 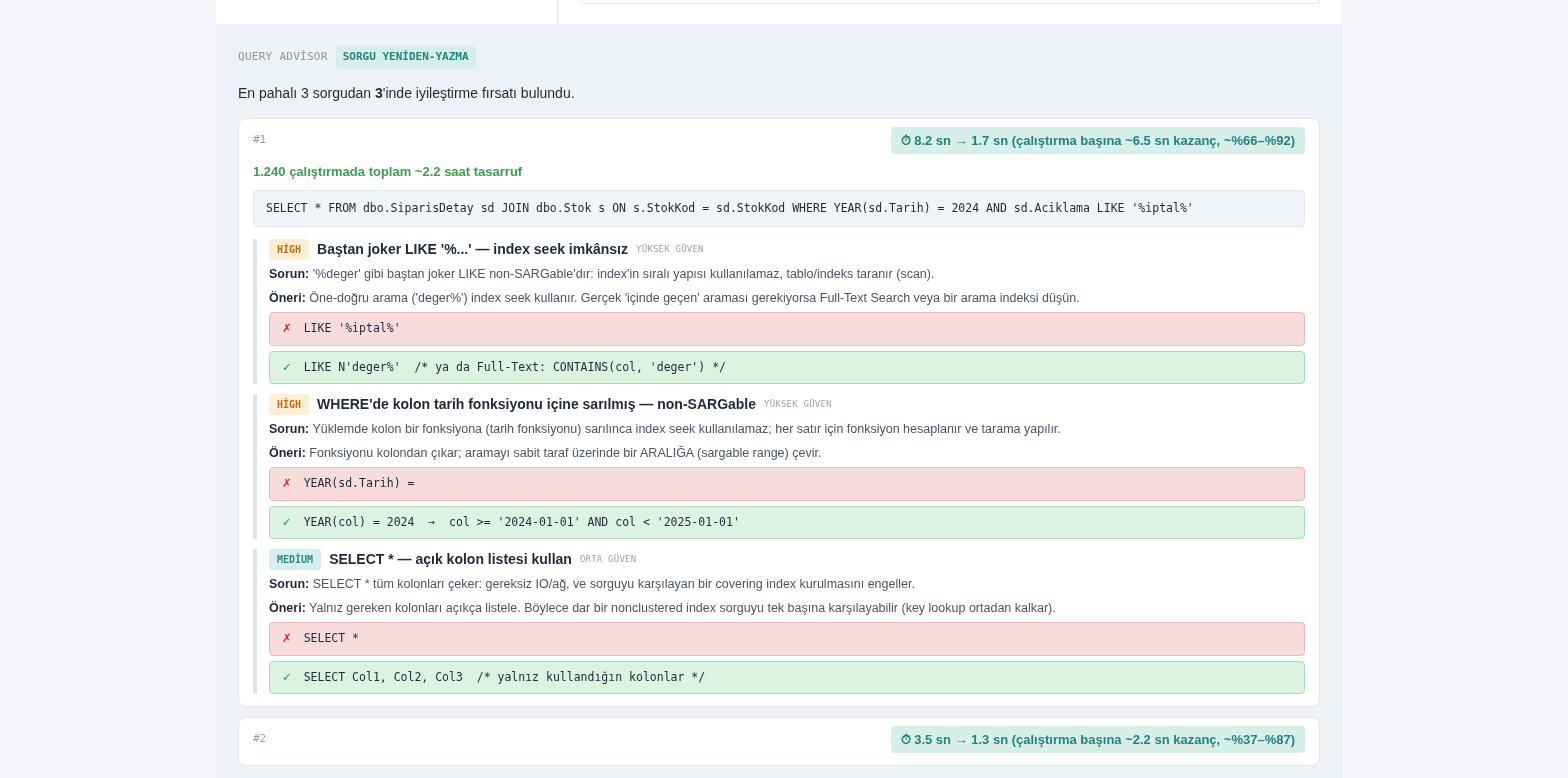 I want to click on query-rank: #1, so click(x=260, y=140).